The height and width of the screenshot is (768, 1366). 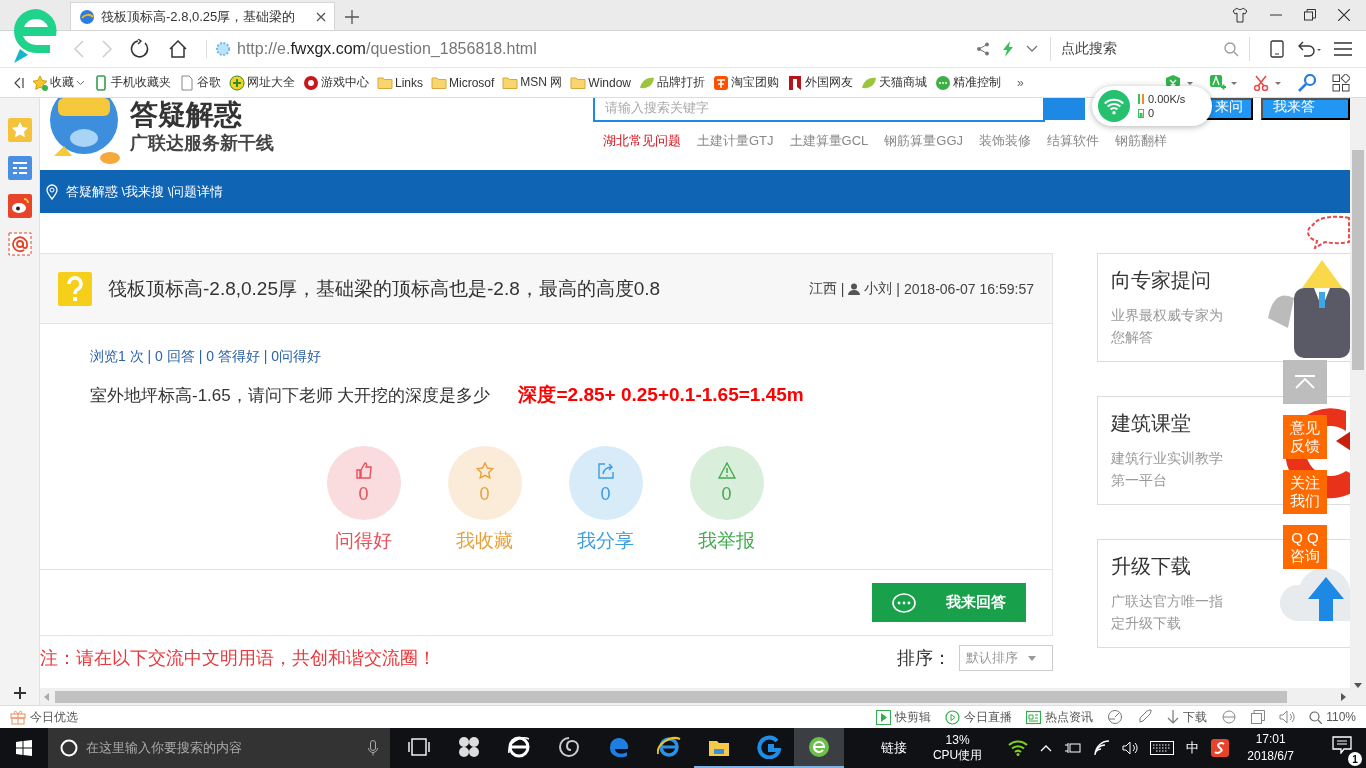 What do you see at coordinates (726, 541) in the screenshot?
I see `action-label: 我举报` at bounding box center [726, 541].